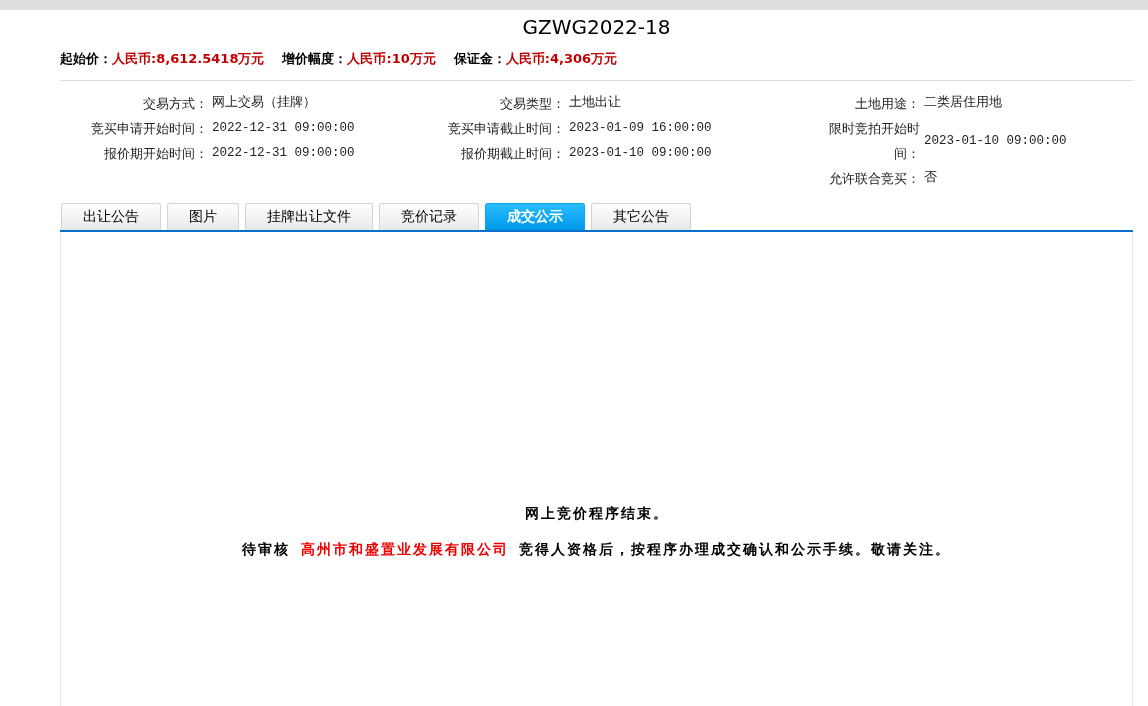 The image size is (1148, 706). Describe the element at coordinates (513, 154) in the screenshot. I see `info-label: 报价期截止时间：` at that location.